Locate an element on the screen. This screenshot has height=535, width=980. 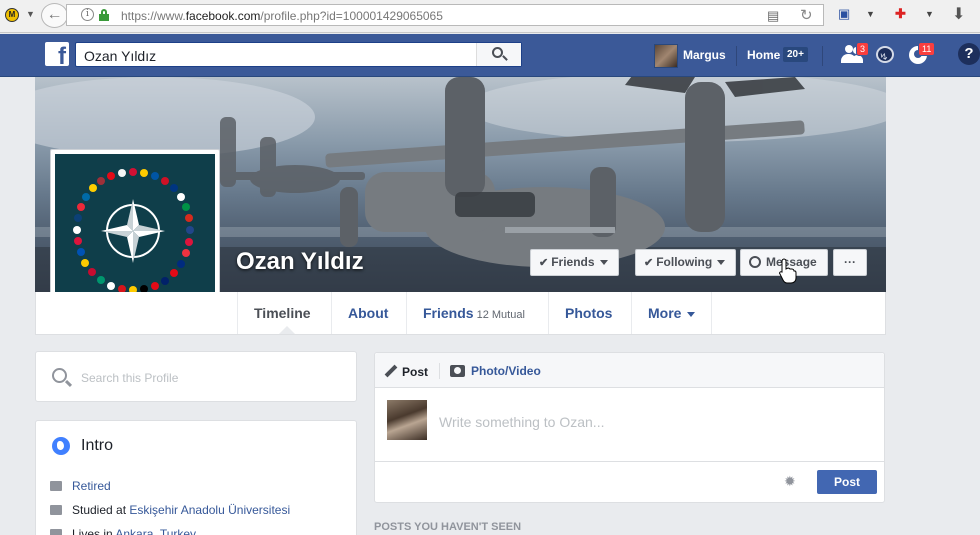
back-arrow-icon: ← is located at coordinates (54, 15).